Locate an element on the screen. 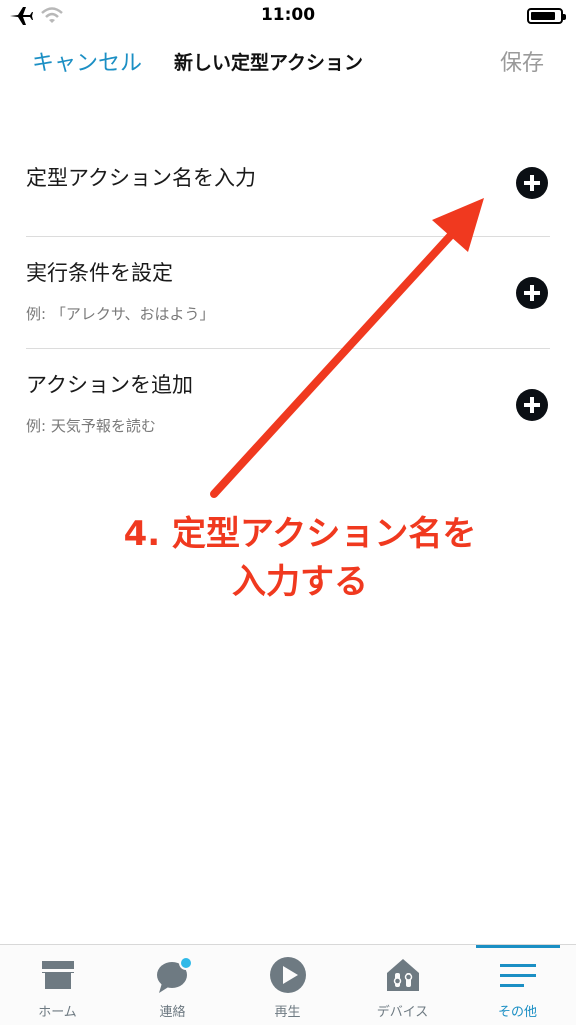  tab-devices: デバイス is located at coordinates (402, 985).